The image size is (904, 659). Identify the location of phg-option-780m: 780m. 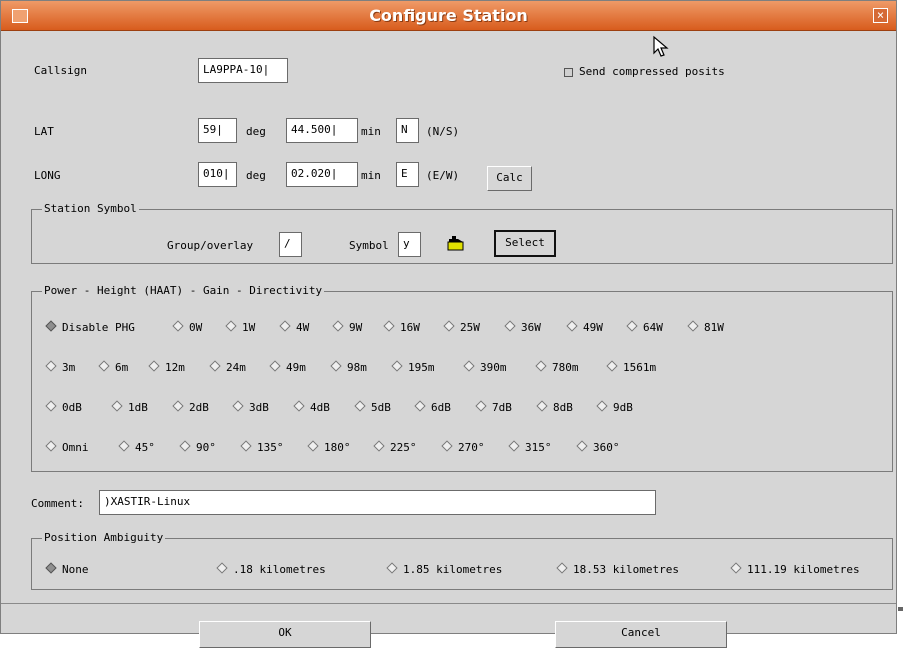
(557, 367).